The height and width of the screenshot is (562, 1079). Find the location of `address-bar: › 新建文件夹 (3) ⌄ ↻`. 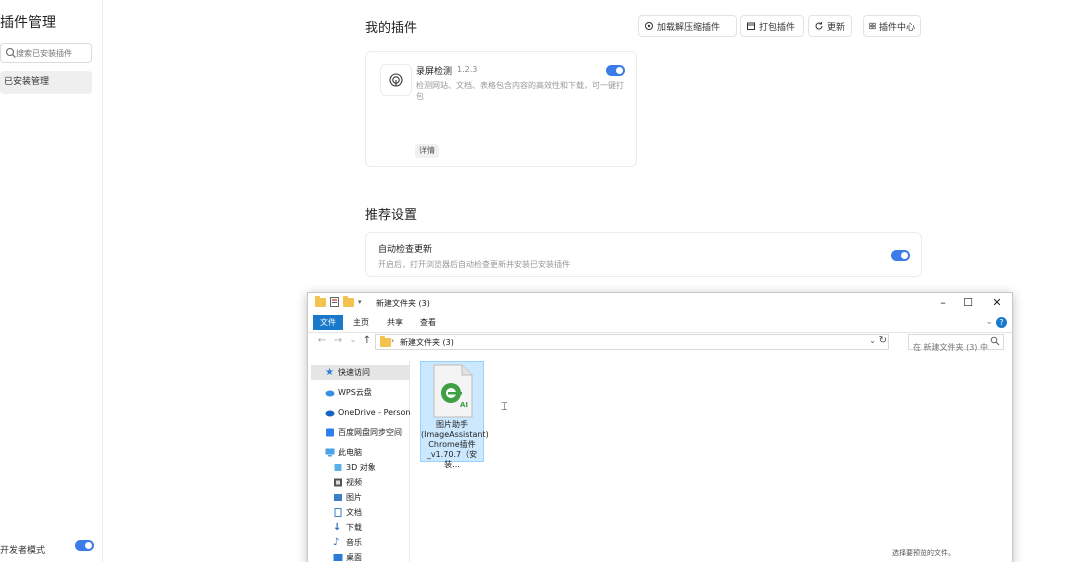

address-bar: › 新建文件夹 (3) ⌄ ↻ is located at coordinates (632, 342).